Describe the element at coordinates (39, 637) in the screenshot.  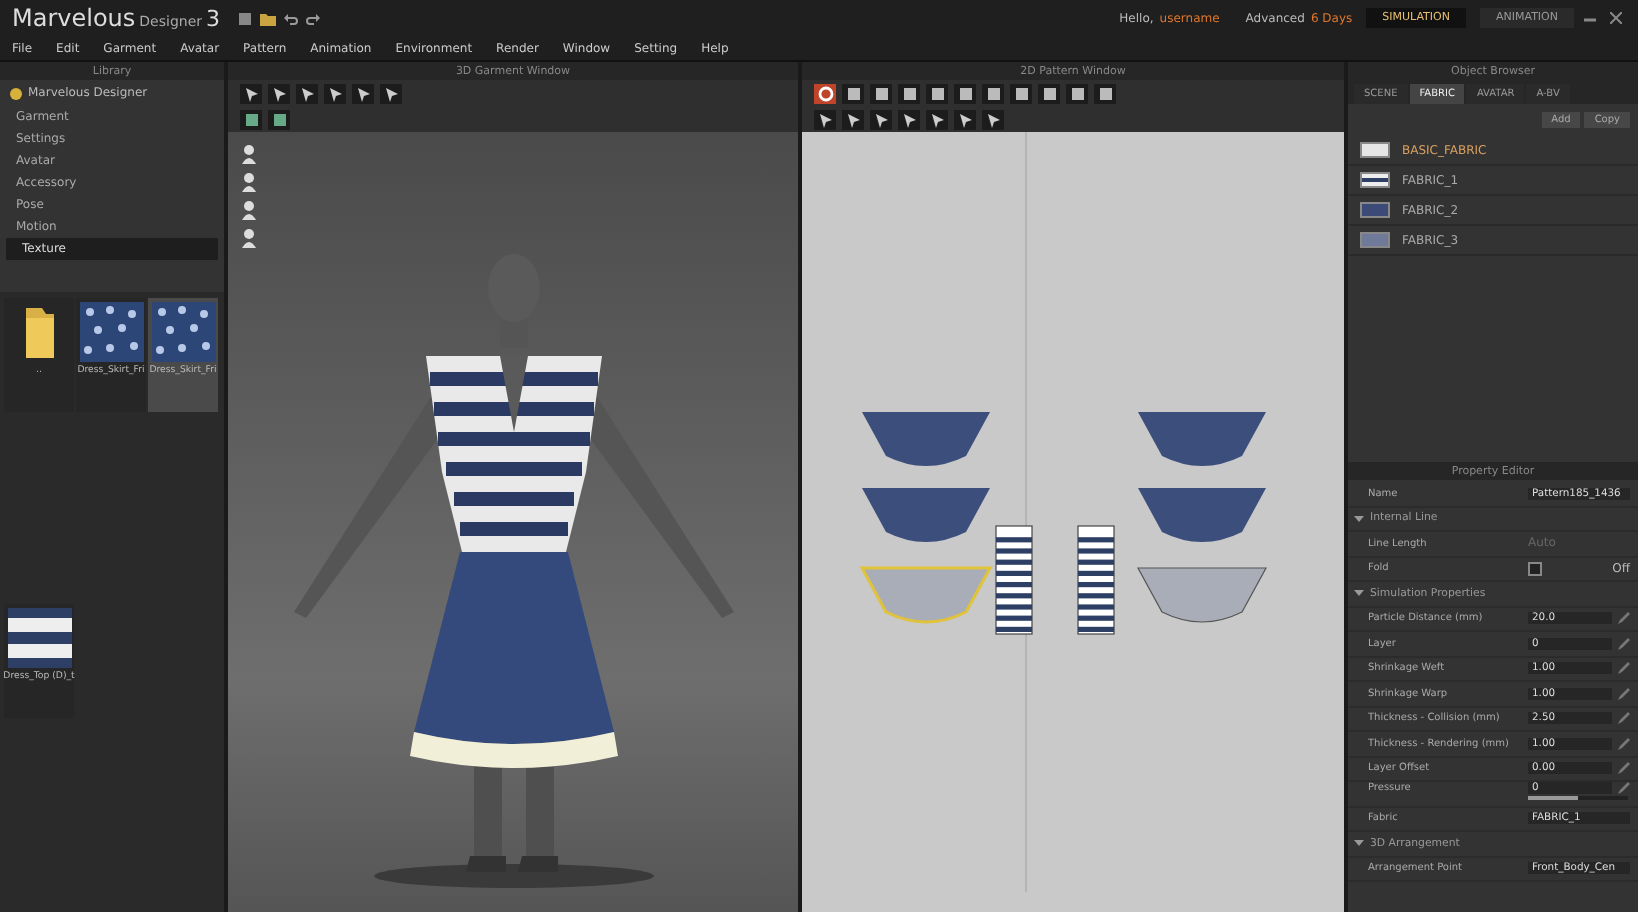
I see `stripe-fabric-thumbnail` at that location.